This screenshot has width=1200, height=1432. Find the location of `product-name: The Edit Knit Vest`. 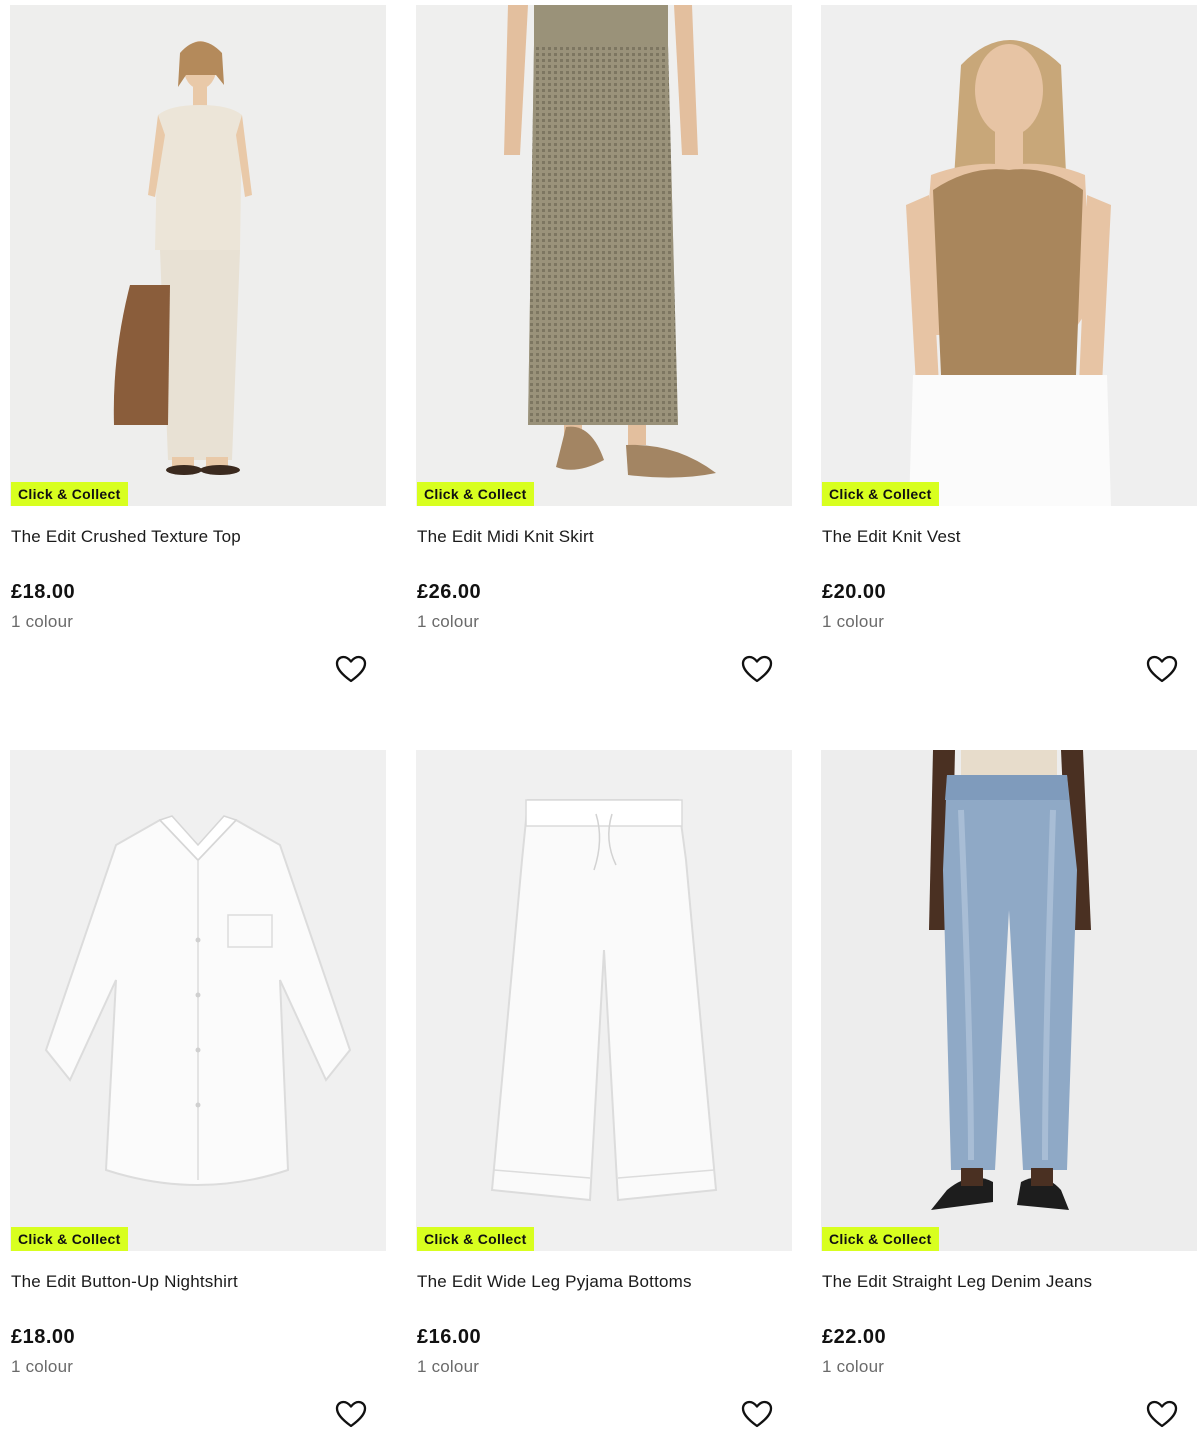

product-name: The Edit Knit Vest is located at coordinates (891, 537).